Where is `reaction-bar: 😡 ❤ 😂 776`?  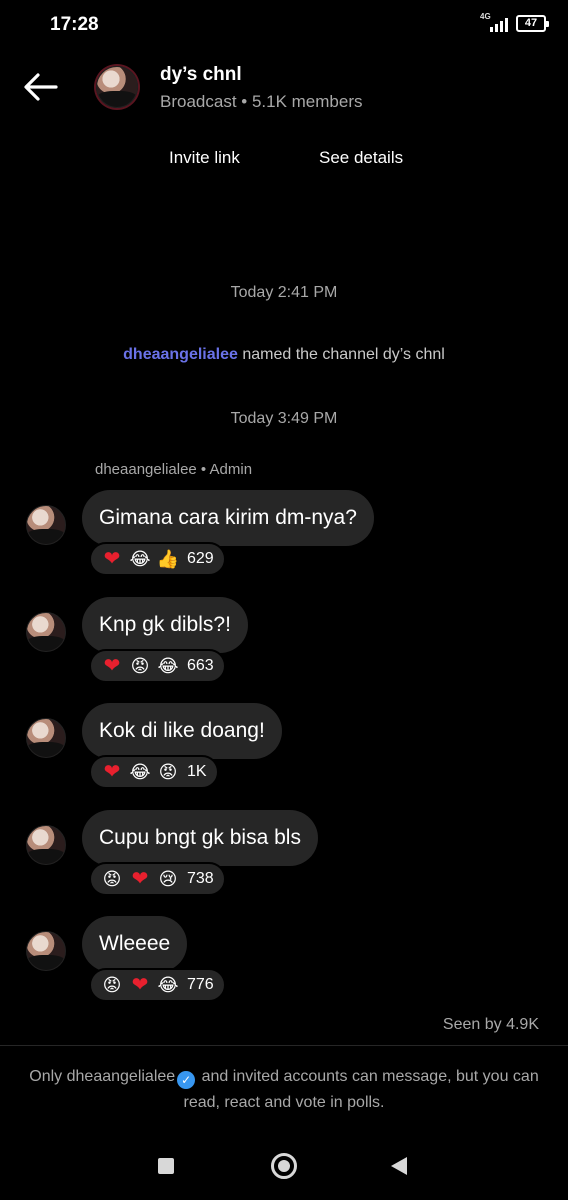
reaction-bar: 😡 ❤ 😂 776 is located at coordinates (157, 985).